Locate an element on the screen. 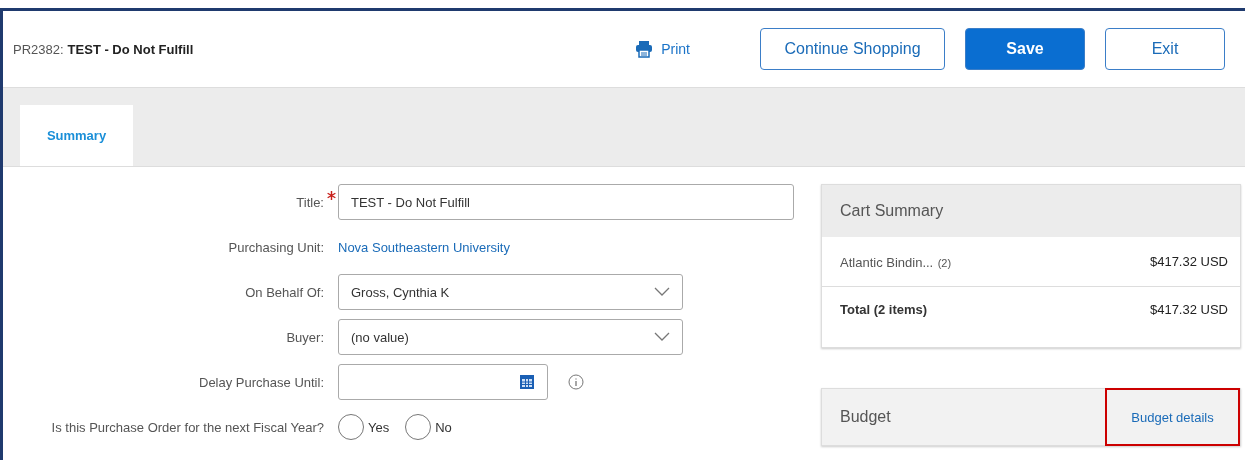  total-label: Total (2 items) is located at coordinates (884, 309).